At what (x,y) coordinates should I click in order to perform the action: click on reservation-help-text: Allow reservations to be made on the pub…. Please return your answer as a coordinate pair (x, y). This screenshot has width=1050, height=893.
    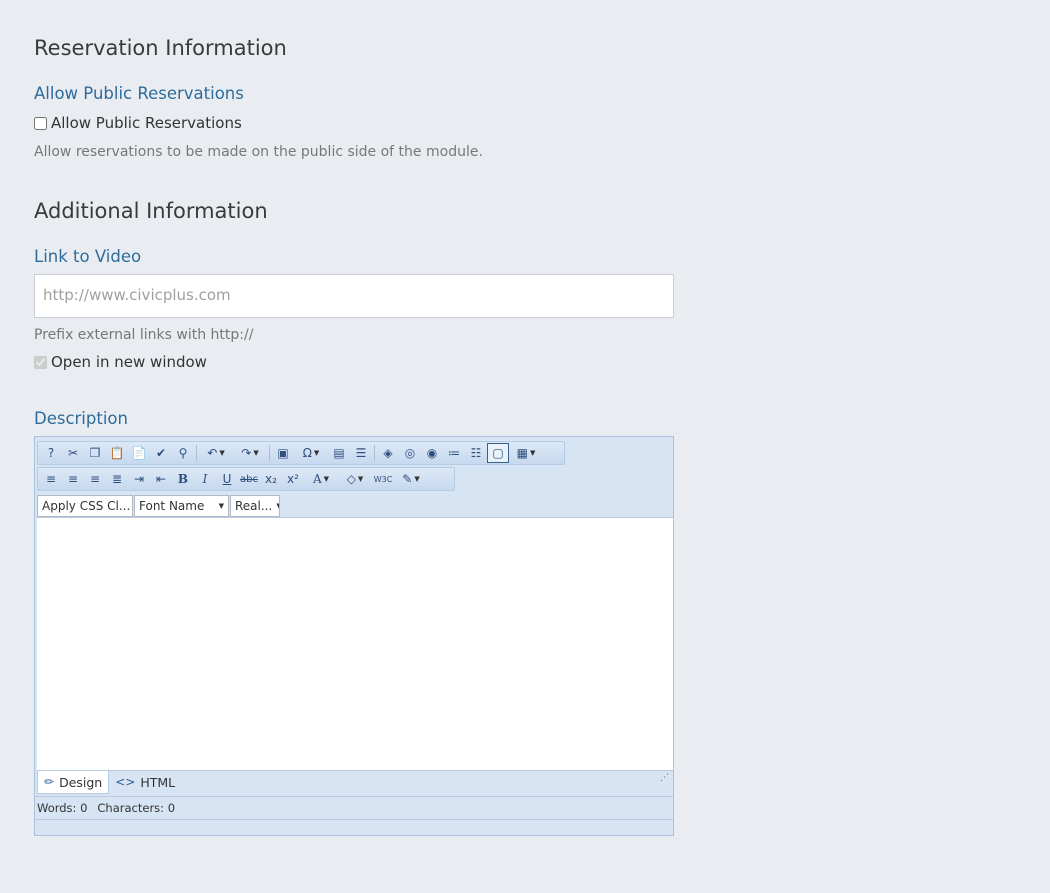
    Looking at the image, I should click on (258, 152).